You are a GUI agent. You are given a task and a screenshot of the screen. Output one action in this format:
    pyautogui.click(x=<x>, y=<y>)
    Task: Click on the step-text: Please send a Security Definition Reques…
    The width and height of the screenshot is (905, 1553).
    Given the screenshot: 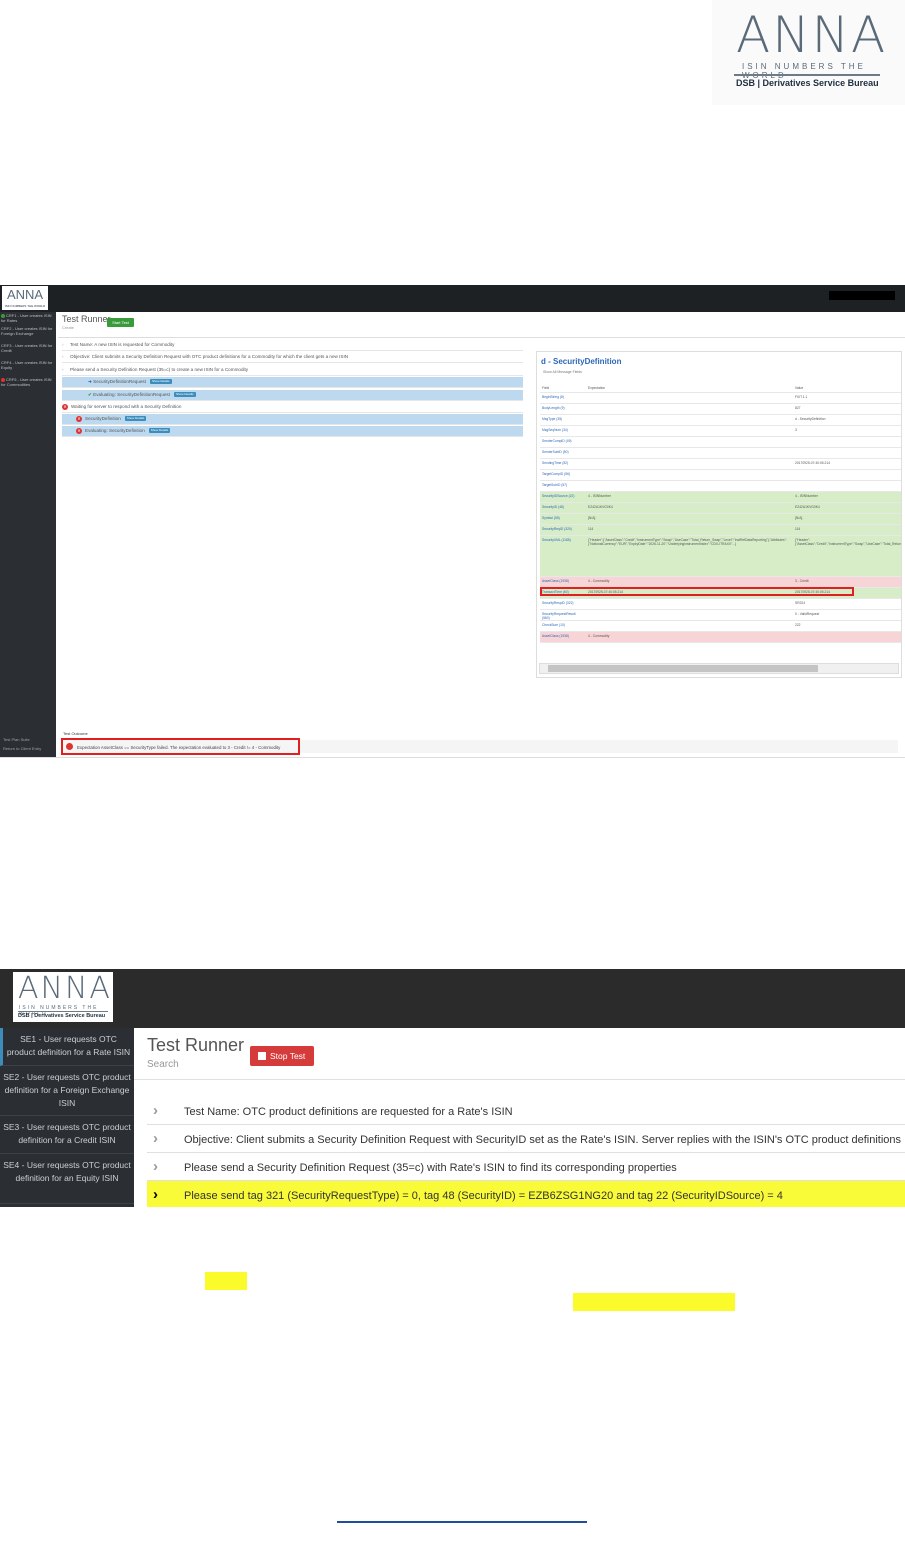 What is the action you would take?
    pyautogui.click(x=159, y=369)
    